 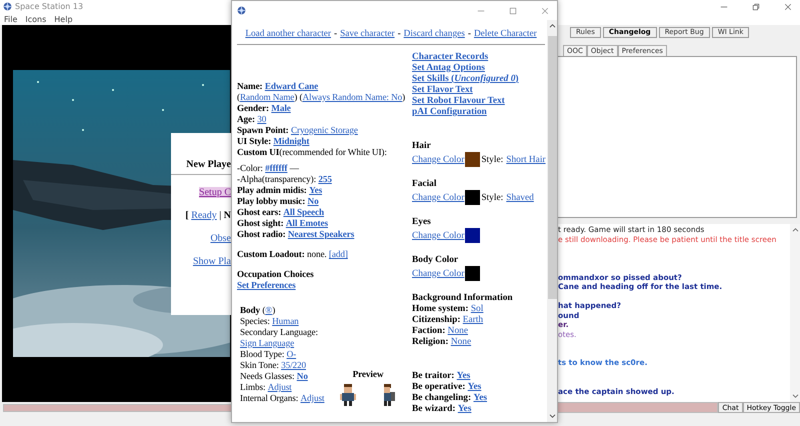 I want to click on bracket-text: [, so click(x=187, y=215).